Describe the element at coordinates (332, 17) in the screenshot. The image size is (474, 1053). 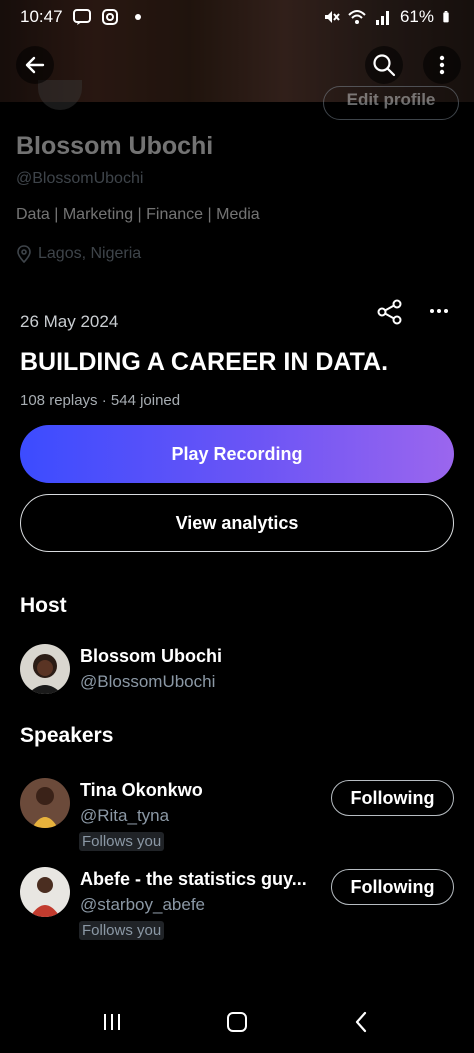
I see `mute-icon` at that location.